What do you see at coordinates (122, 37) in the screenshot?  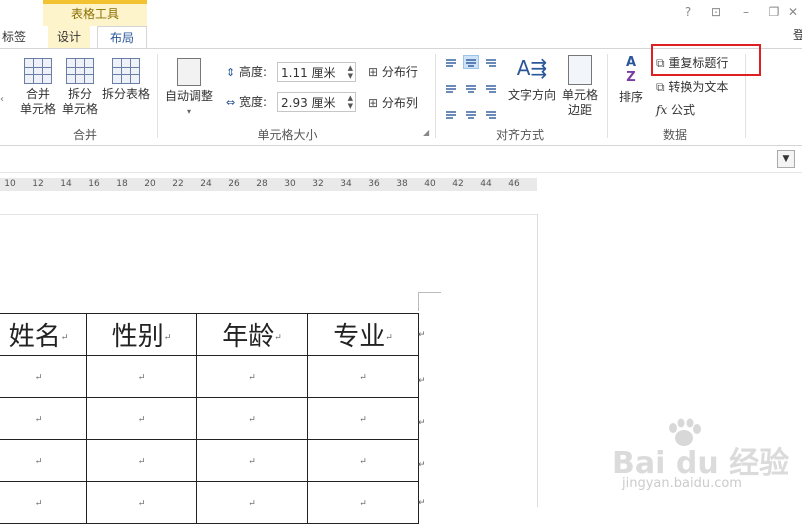 I see `tab-layout: 布局` at bounding box center [122, 37].